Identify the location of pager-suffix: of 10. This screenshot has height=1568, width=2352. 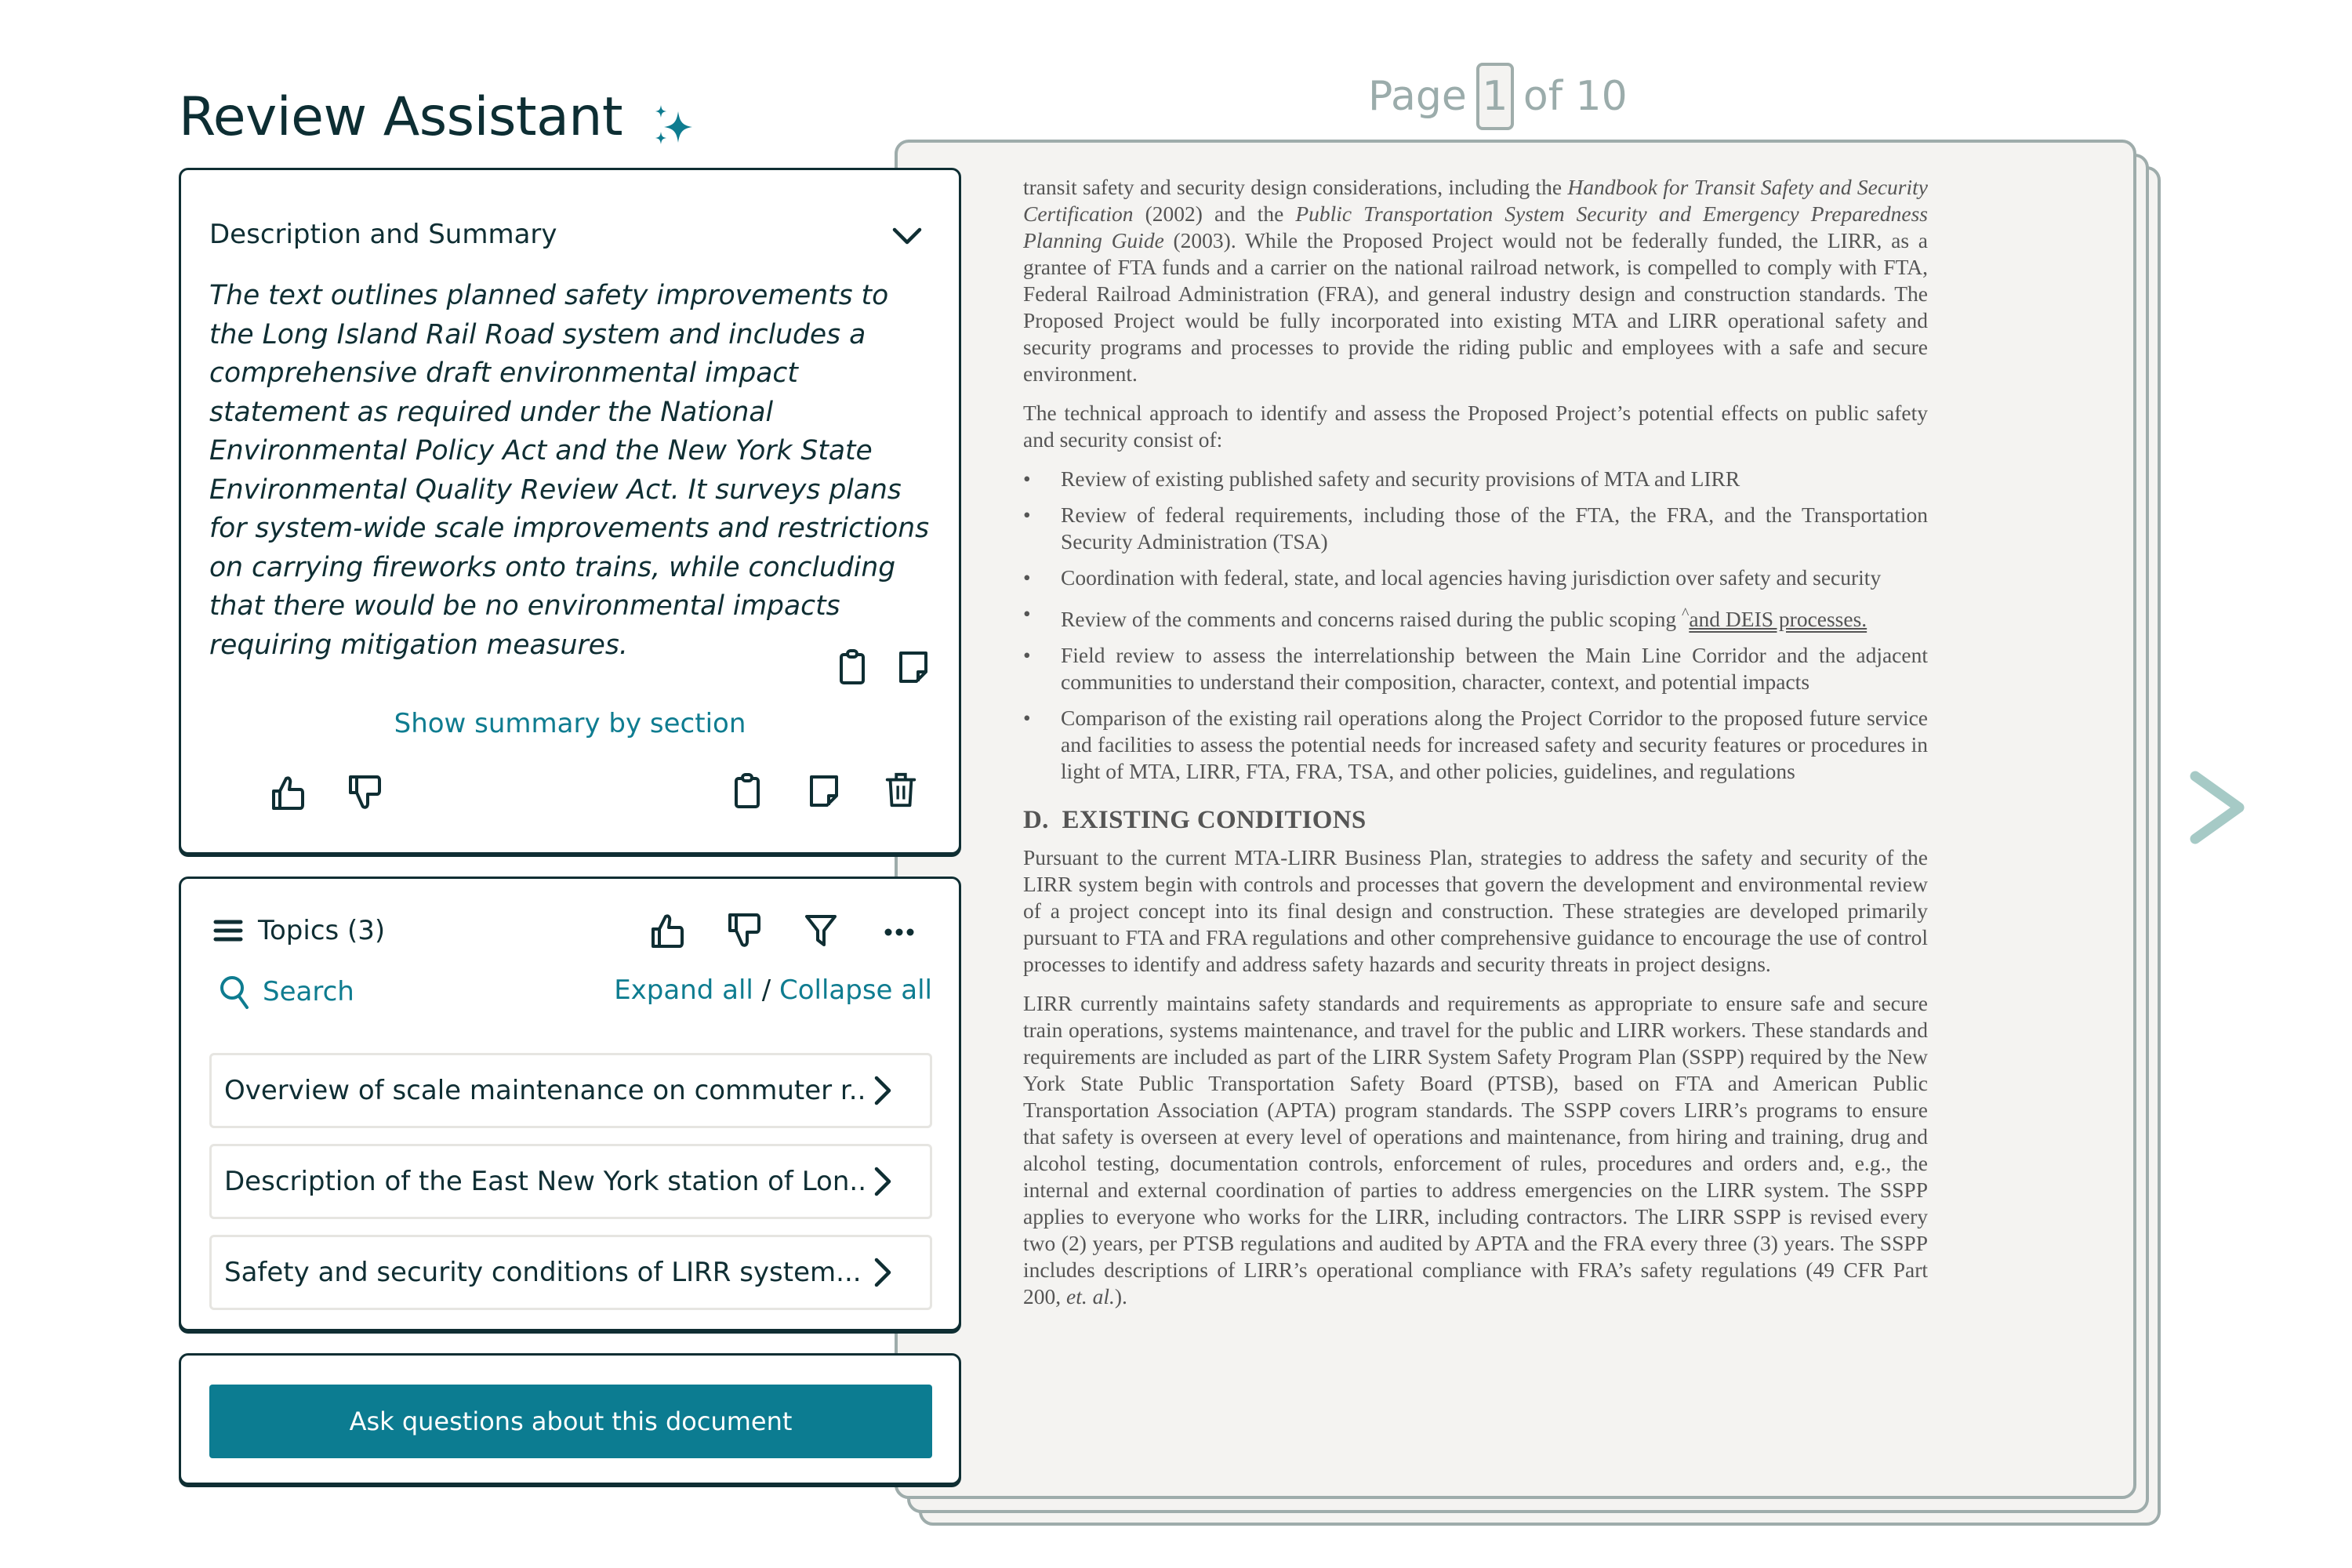
(1575, 96).